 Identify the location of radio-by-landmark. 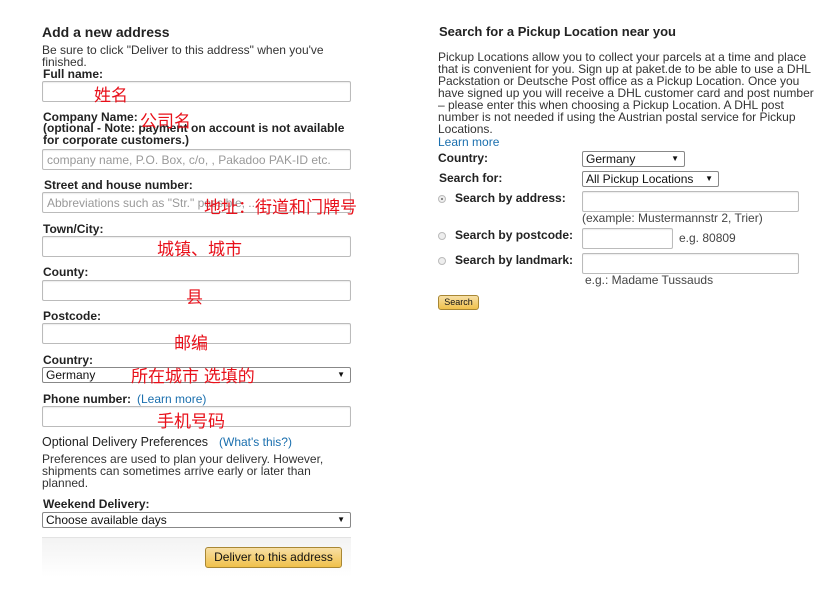
(442, 261).